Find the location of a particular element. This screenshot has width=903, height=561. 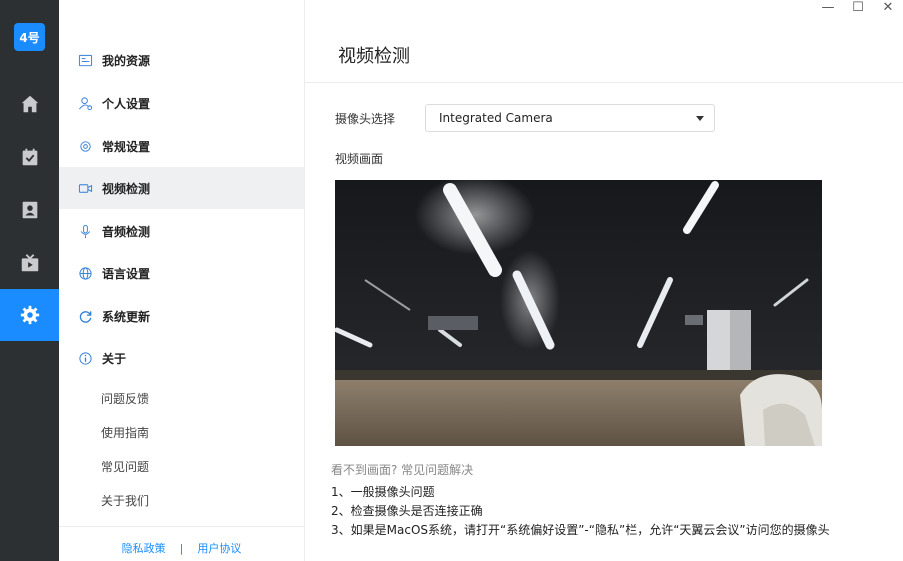

menu-item-label: 我的资源 is located at coordinates (126, 60).